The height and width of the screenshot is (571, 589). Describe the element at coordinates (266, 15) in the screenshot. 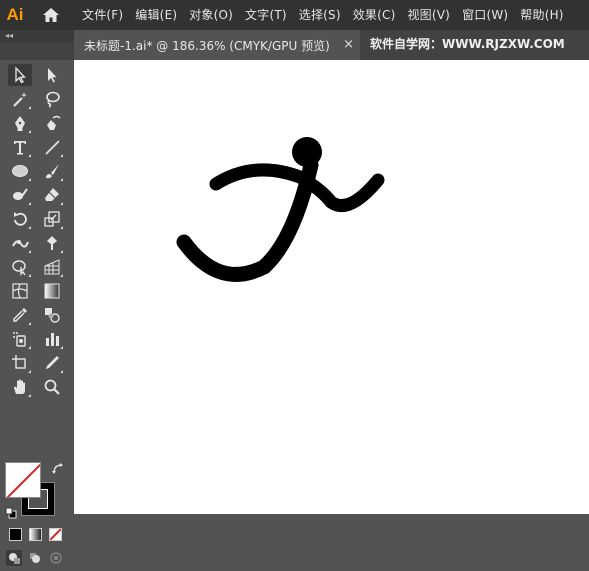

I see `menu-type: 文字(T)` at that location.